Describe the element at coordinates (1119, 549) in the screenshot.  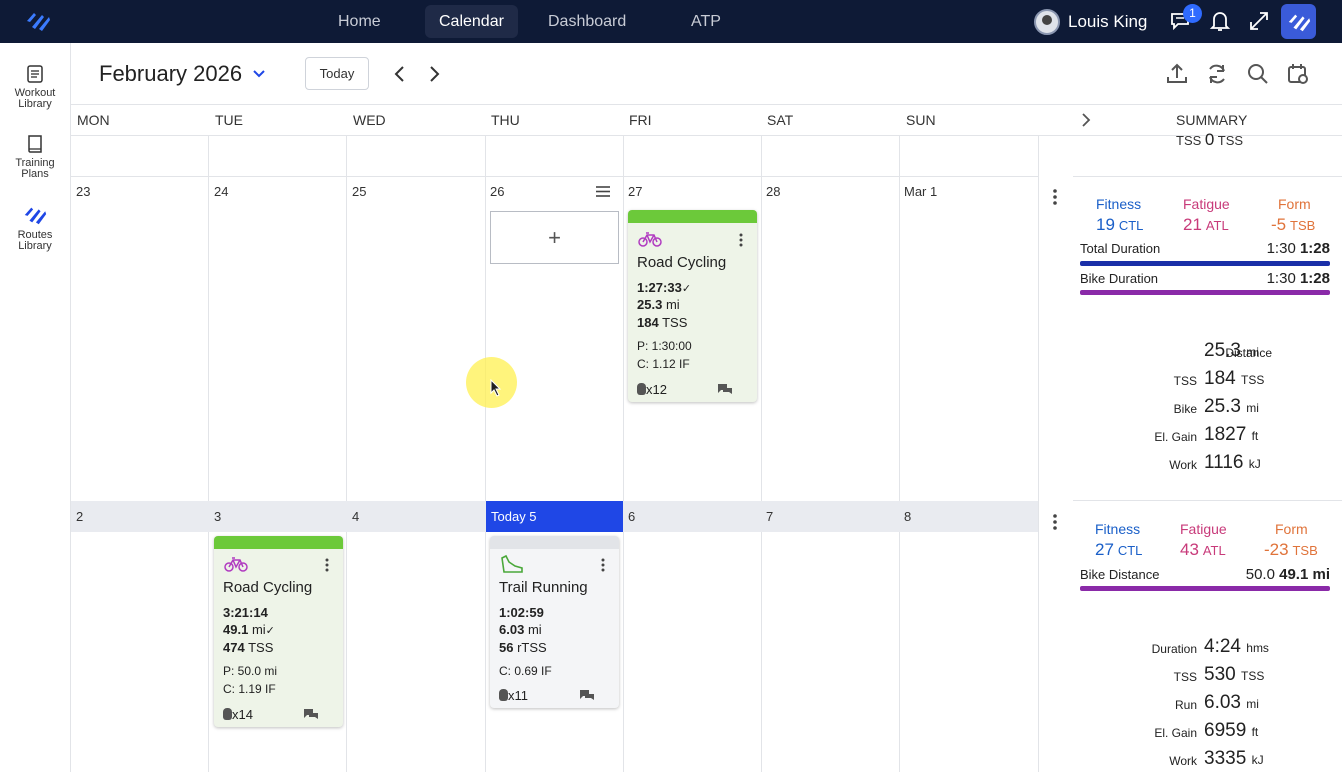
I see `fitness-value: 27 CTL` at that location.